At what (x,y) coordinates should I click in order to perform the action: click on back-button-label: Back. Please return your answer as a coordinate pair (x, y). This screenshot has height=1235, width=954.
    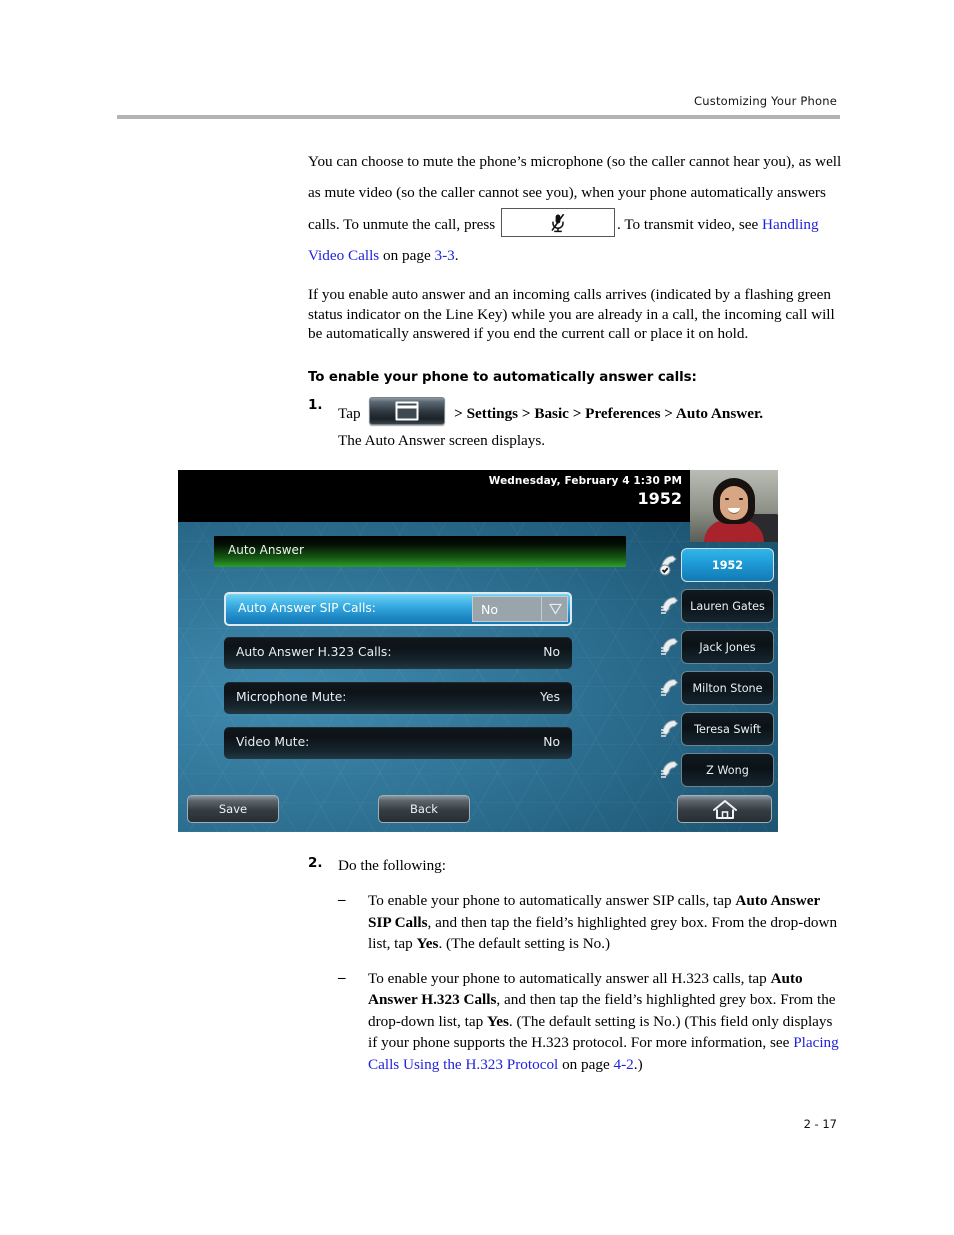
    Looking at the image, I should click on (424, 809).